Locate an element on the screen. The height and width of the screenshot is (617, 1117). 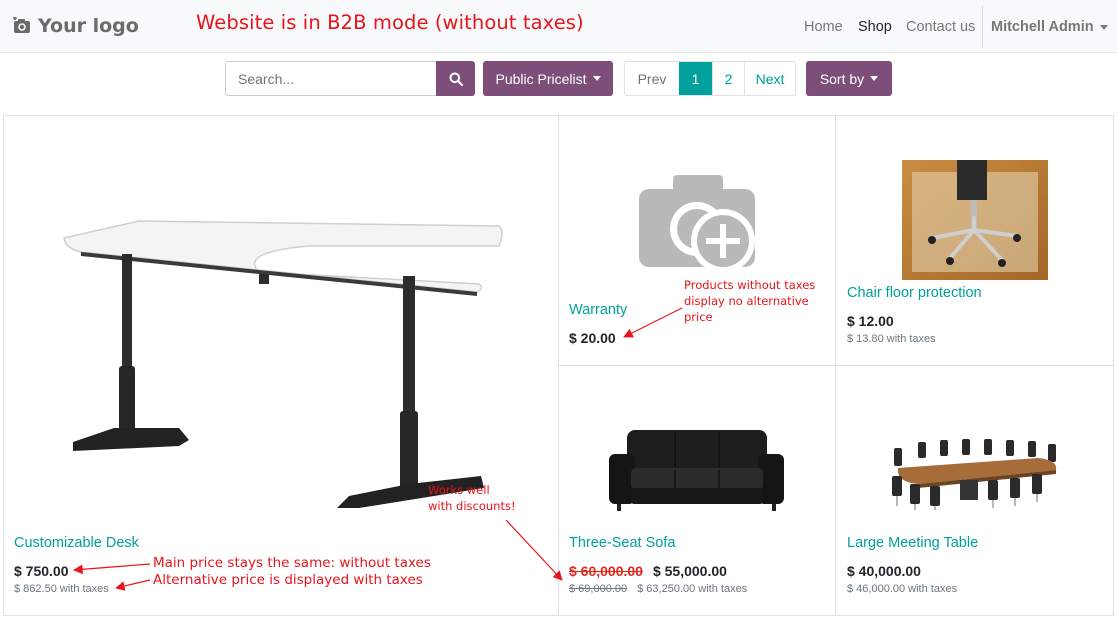
product-name-warranty: Warranty is located at coordinates (598, 310).